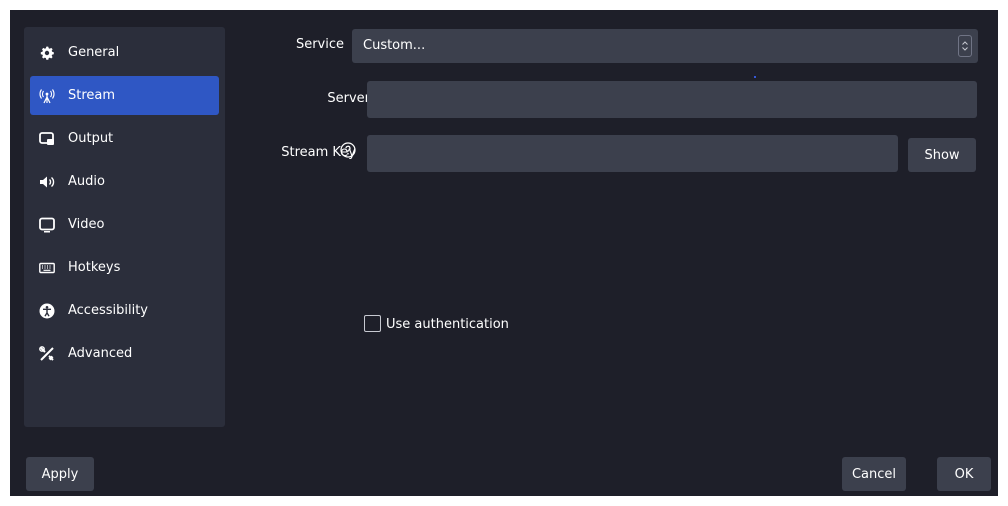  Describe the element at coordinates (47, 53) in the screenshot. I see `gear-icon` at that location.